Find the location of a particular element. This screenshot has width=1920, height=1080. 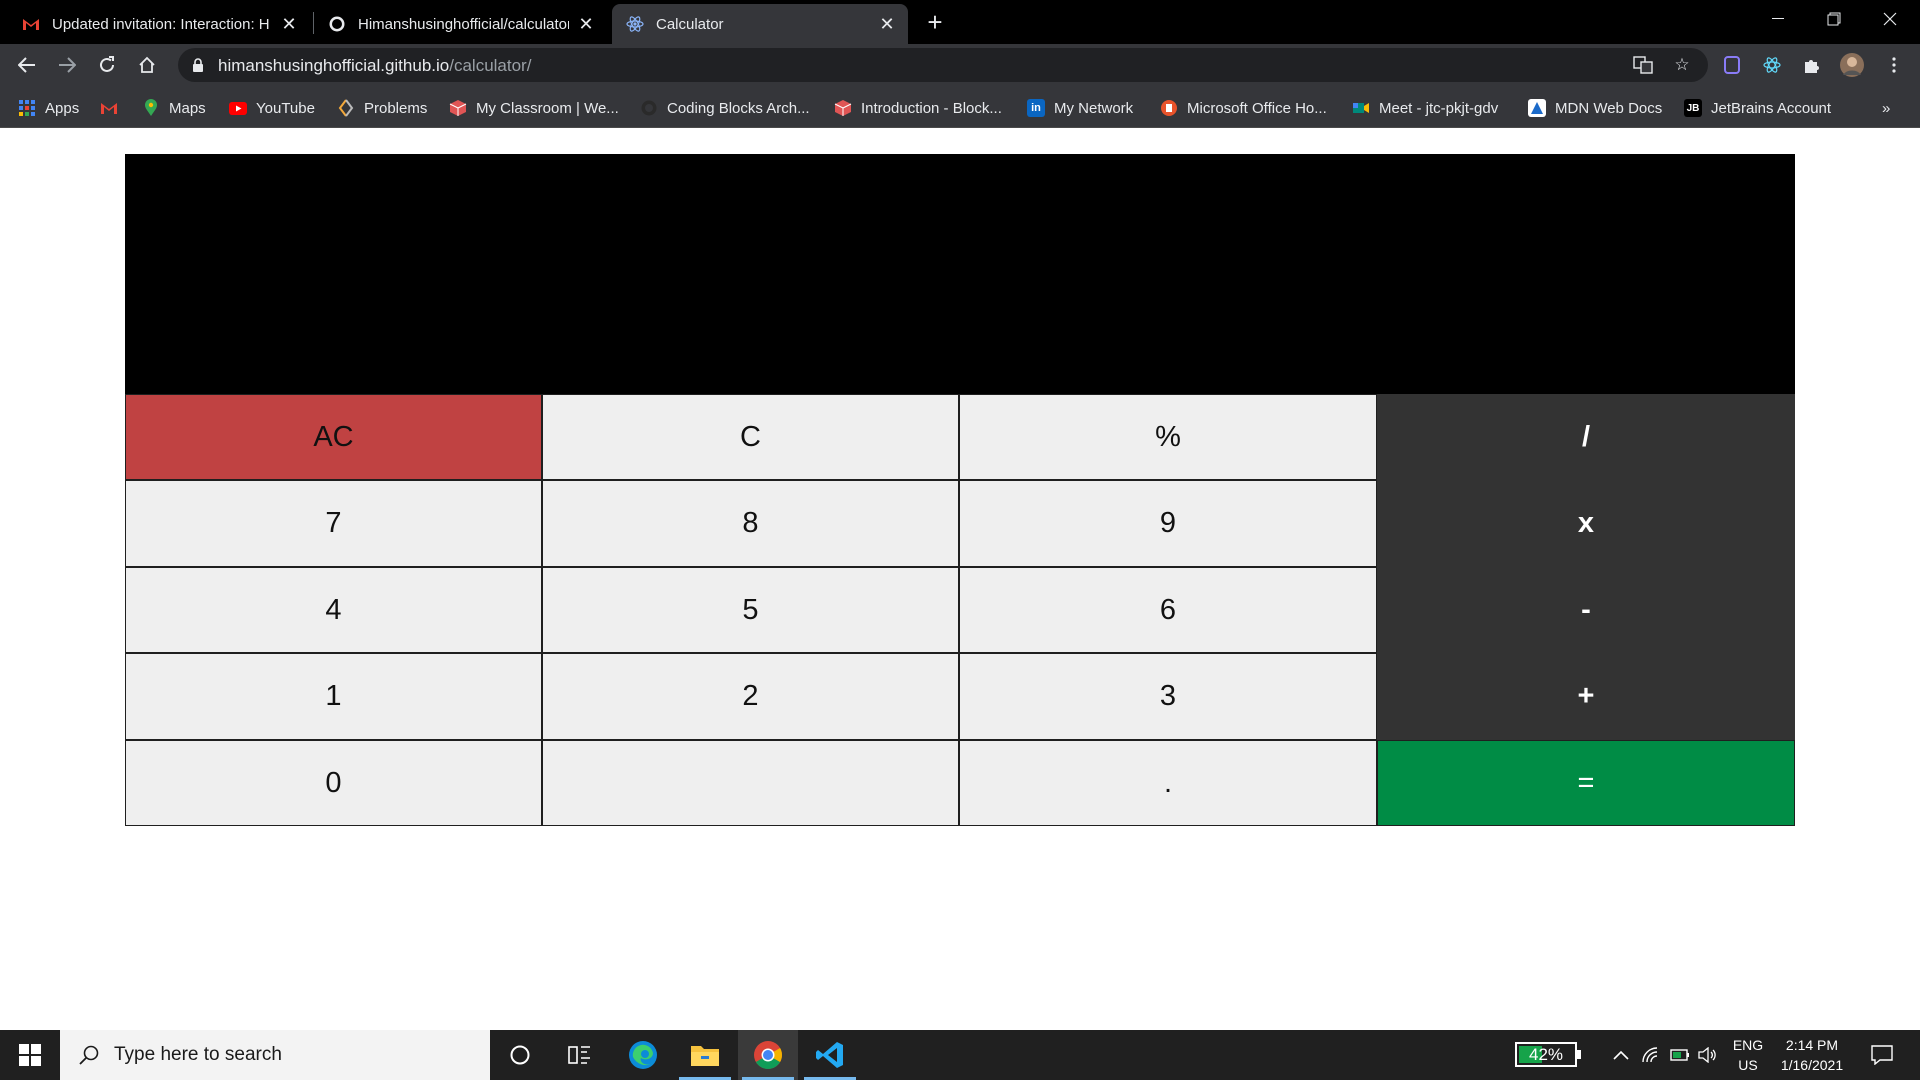

bookmark-youtube: YouTube is located at coordinates (272, 108).